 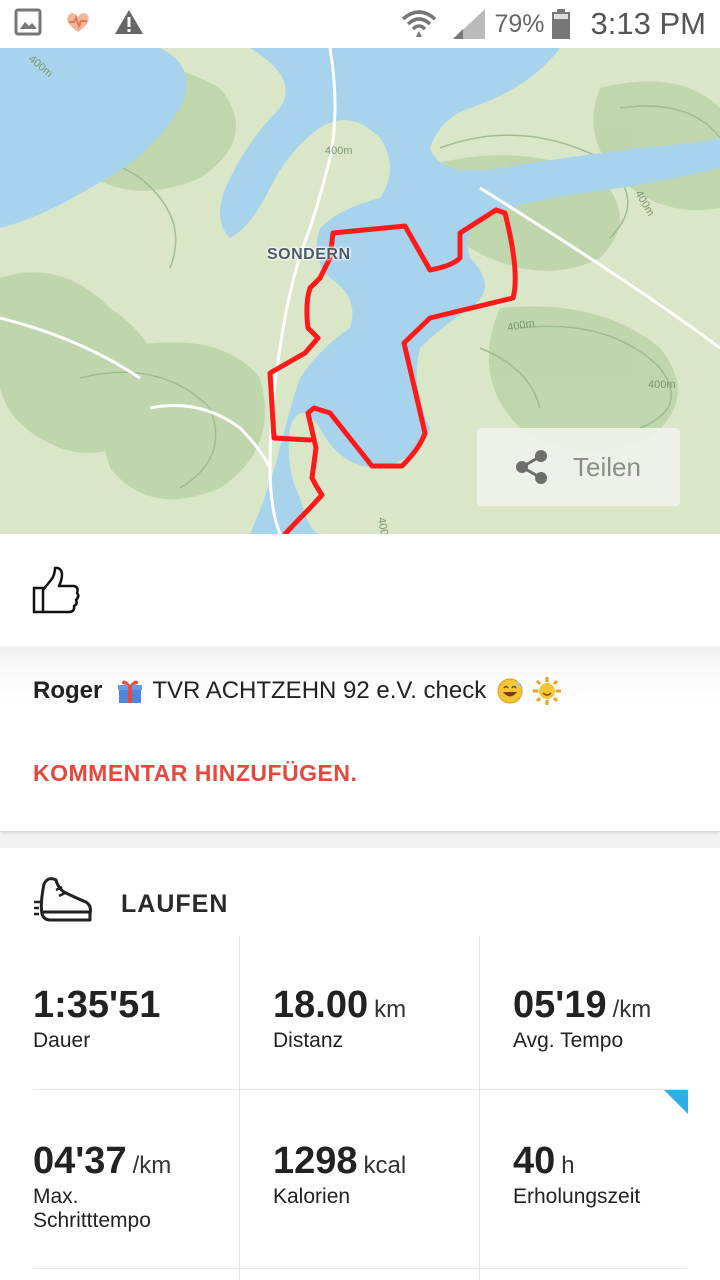 I want to click on stat-label: Distanz, so click(x=308, y=1040).